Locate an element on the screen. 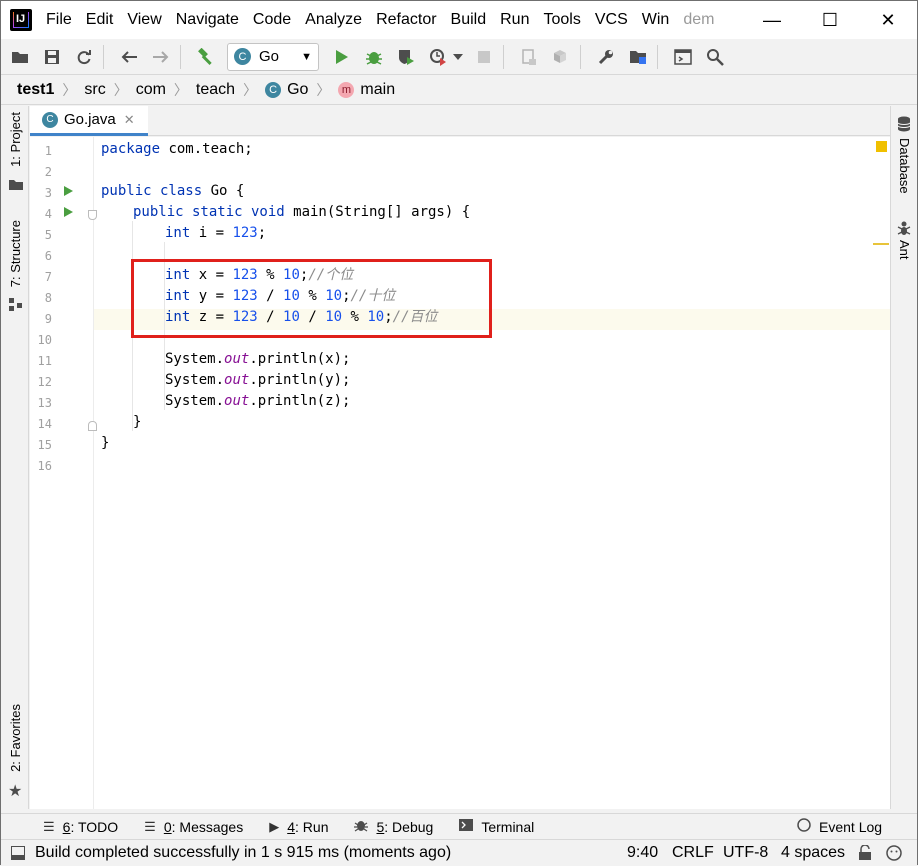 The width and height of the screenshot is (918, 866). scrollbar-warning-marker is located at coordinates (881, 244).